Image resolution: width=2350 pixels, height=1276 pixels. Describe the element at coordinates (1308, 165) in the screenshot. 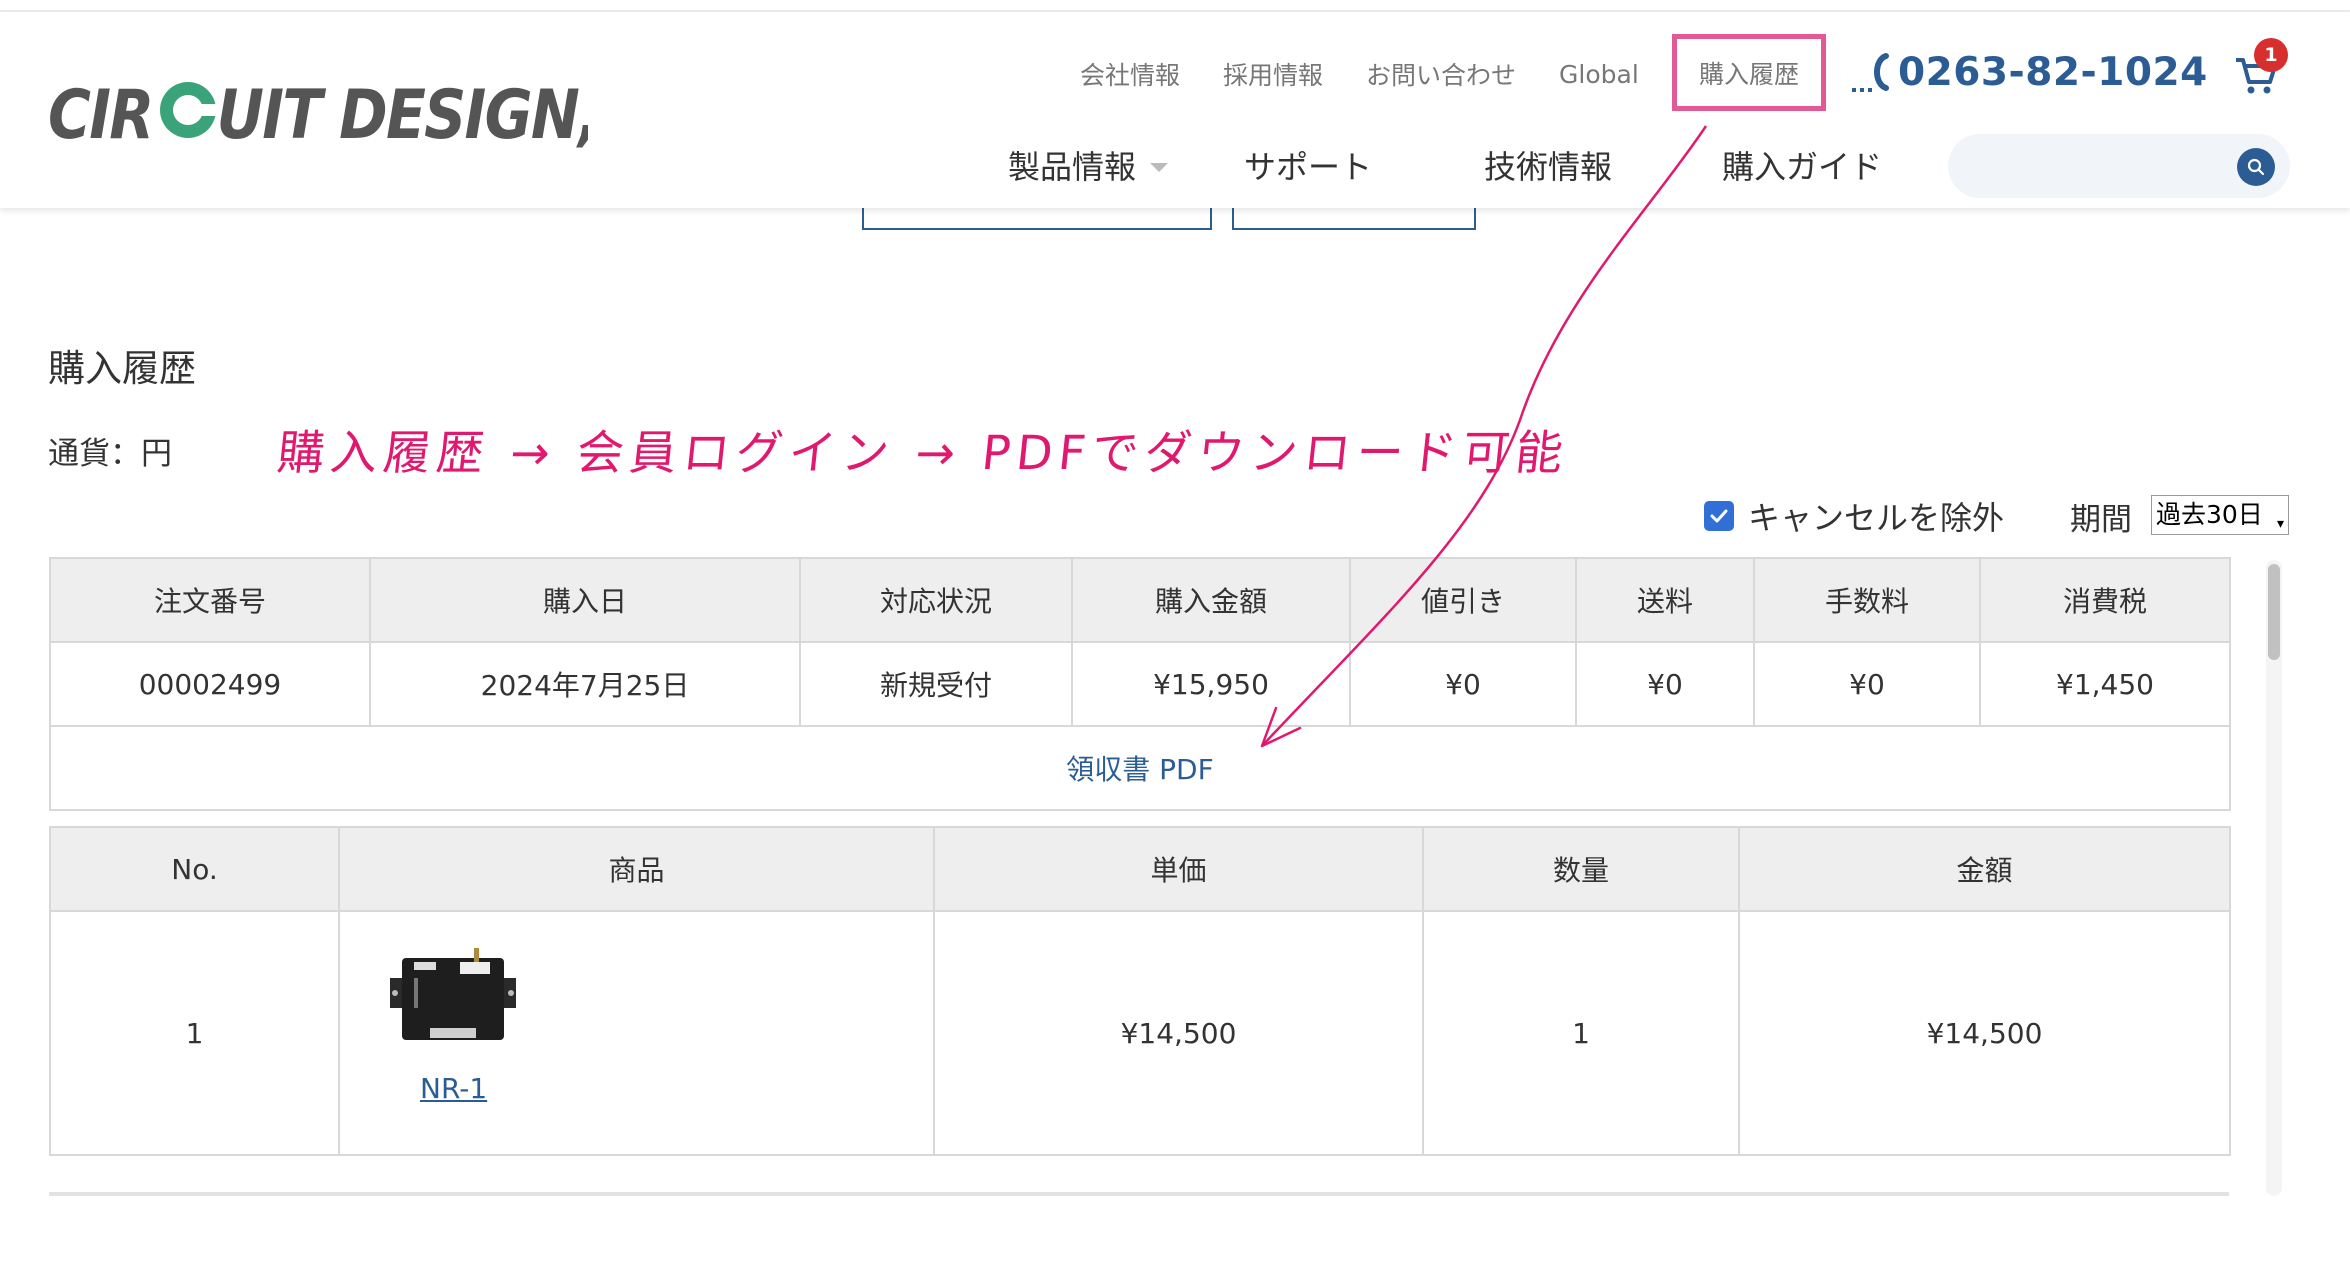

I see `nav-support: サポート` at that location.